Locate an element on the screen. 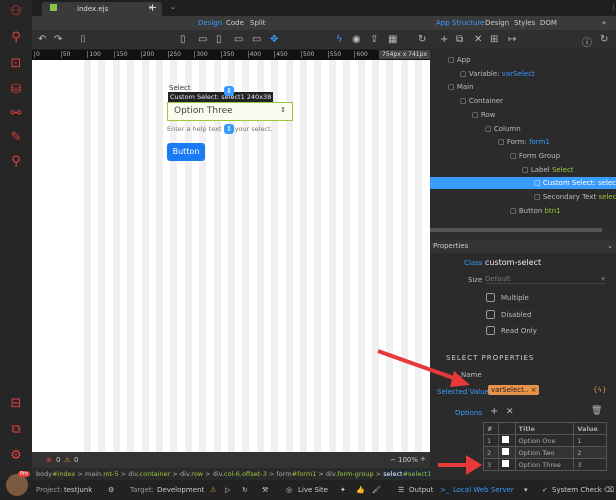 The image size is (616, 500). multiple-checkbox is located at coordinates (490, 297).